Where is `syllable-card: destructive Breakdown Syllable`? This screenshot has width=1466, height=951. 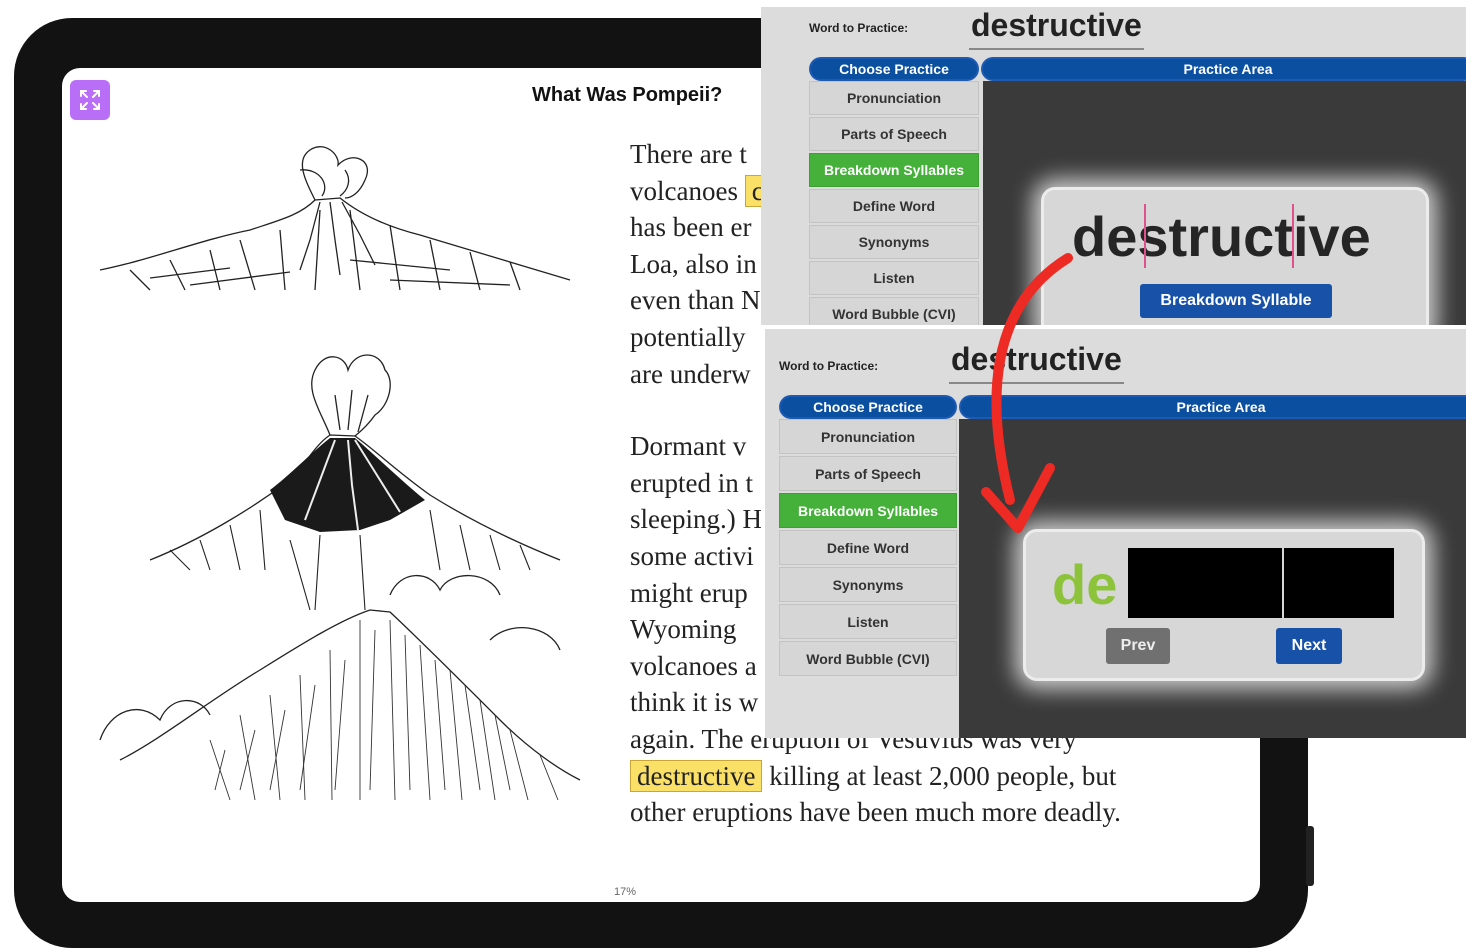 syllable-card: destructive Breakdown Syllable is located at coordinates (1235, 256).